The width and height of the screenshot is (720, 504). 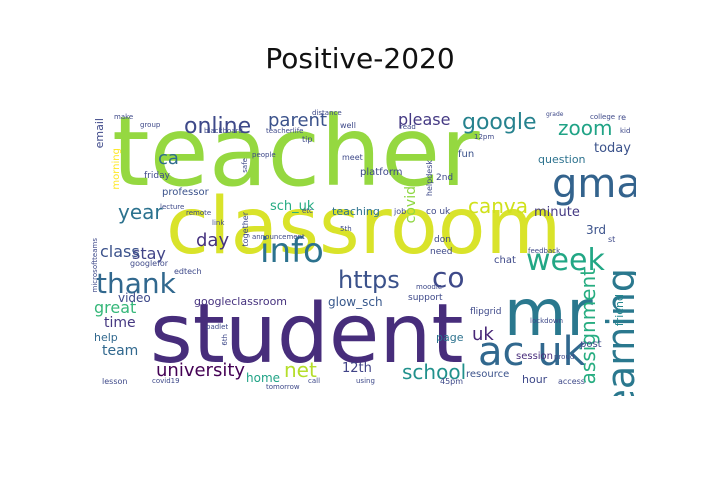 What do you see at coordinates (619, 310) in the screenshot?
I see `word-friend: friend` at bounding box center [619, 310].